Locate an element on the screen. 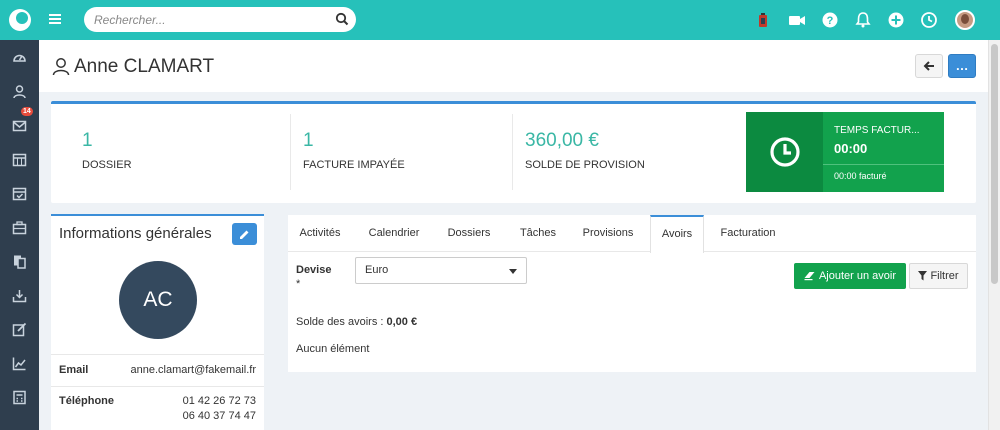 This screenshot has width=1000, height=430. sidebar-item-dashboard is located at coordinates (19, 57).